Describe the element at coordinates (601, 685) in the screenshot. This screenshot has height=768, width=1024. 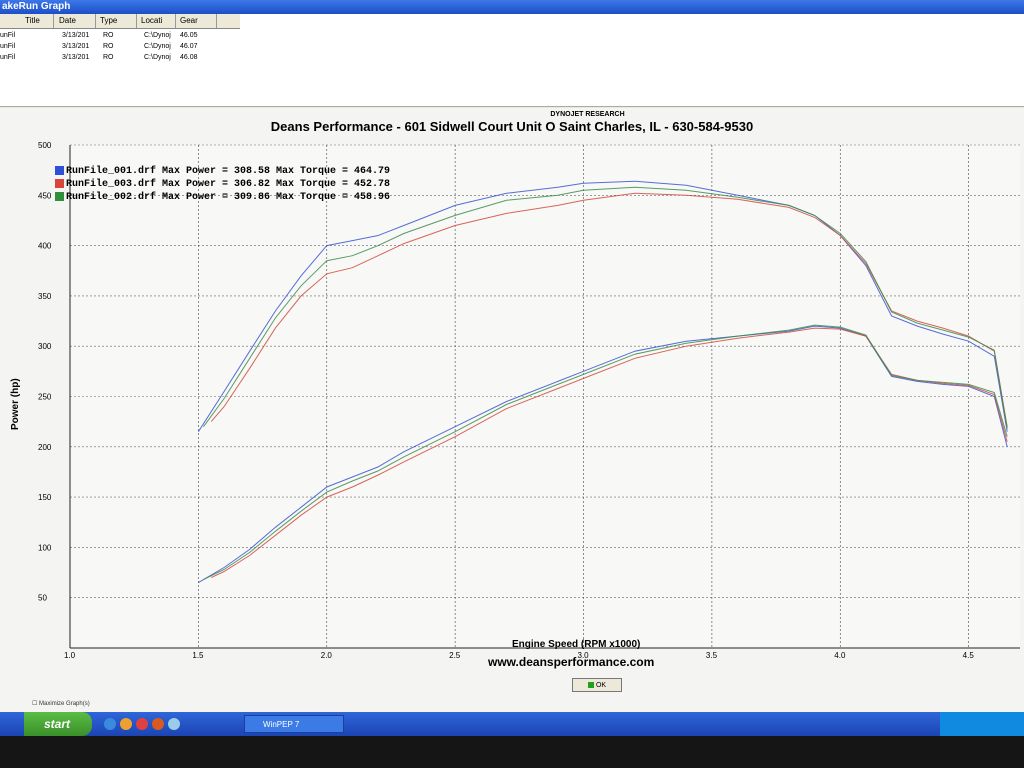
I see `ok-label: OK` at that location.